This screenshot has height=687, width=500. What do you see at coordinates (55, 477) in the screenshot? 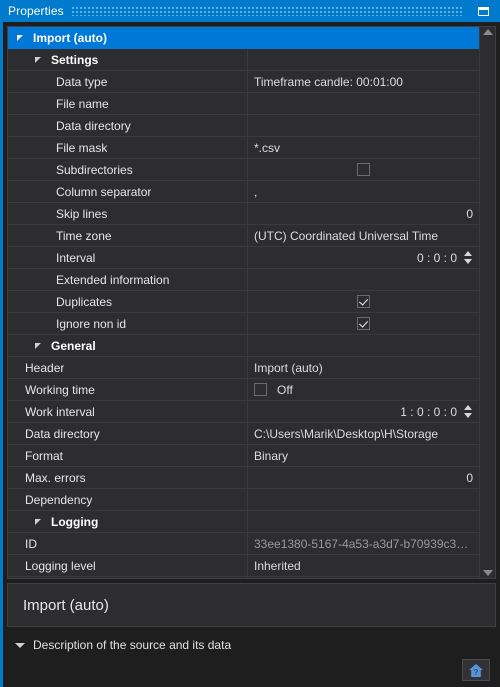
I see `property-label: Max. errors` at bounding box center [55, 477].